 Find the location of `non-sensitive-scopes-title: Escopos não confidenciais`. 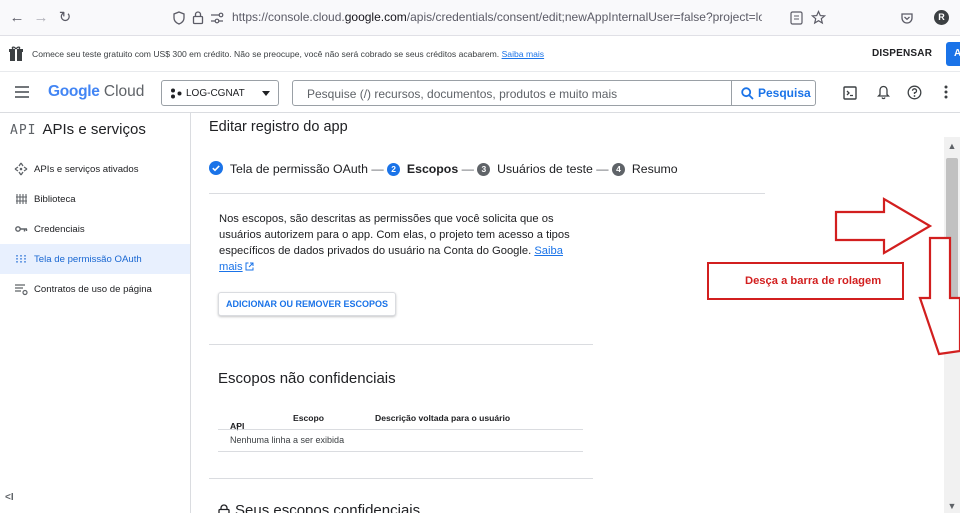

non-sensitive-scopes-title: Escopos não confidenciais is located at coordinates (307, 378).